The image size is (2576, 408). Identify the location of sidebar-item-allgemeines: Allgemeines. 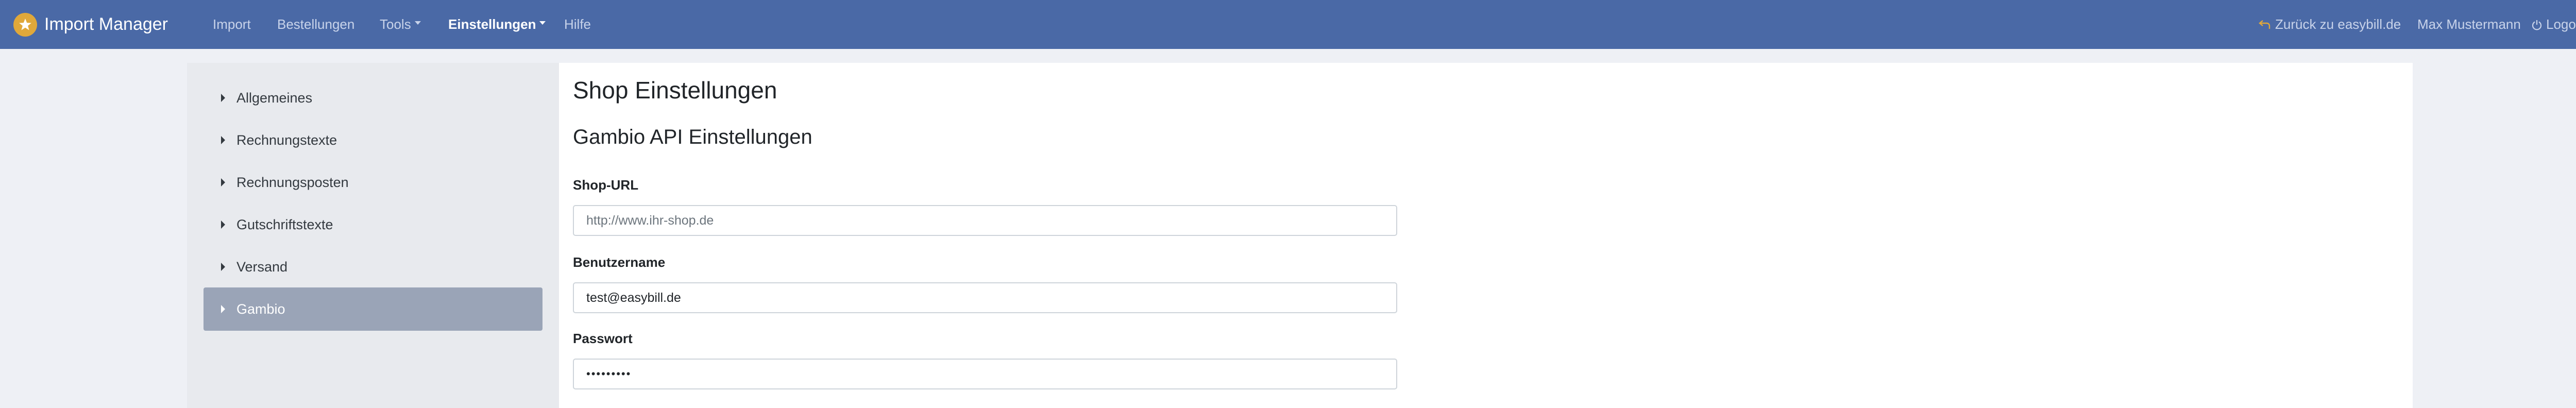
(373, 98).